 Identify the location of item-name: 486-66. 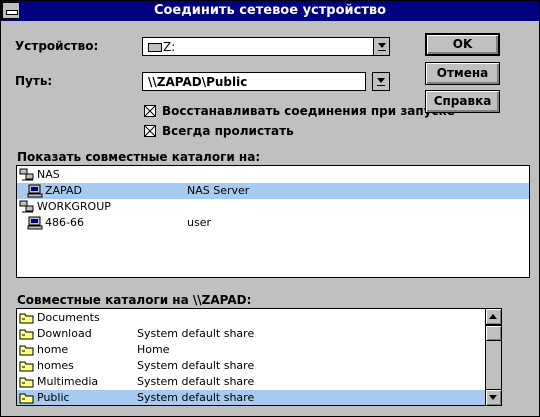
(64, 222).